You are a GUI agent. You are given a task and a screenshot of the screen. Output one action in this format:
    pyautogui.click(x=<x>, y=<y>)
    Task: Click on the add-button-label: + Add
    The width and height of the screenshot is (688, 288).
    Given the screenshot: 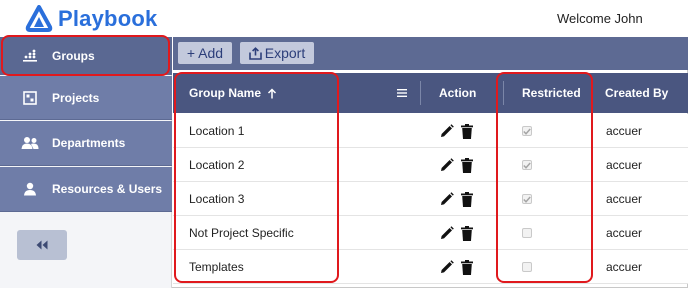 What is the action you would take?
    pyautogui.click(x=205, y=53)
    